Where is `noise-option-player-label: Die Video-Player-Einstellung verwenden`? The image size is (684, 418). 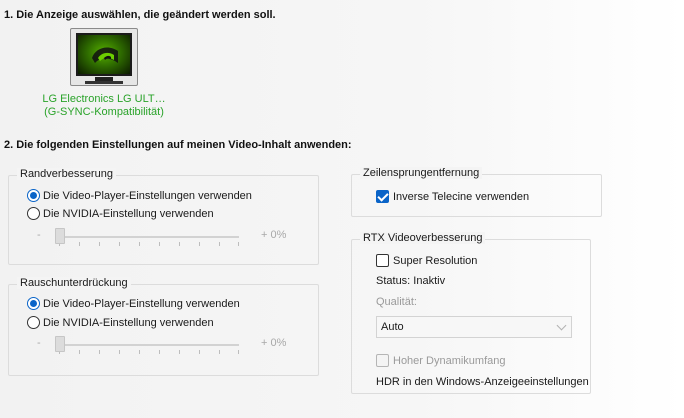
noise-option-player-label: Die Video-Player-Einstellung verwenden is located at coordinates (141, 303).